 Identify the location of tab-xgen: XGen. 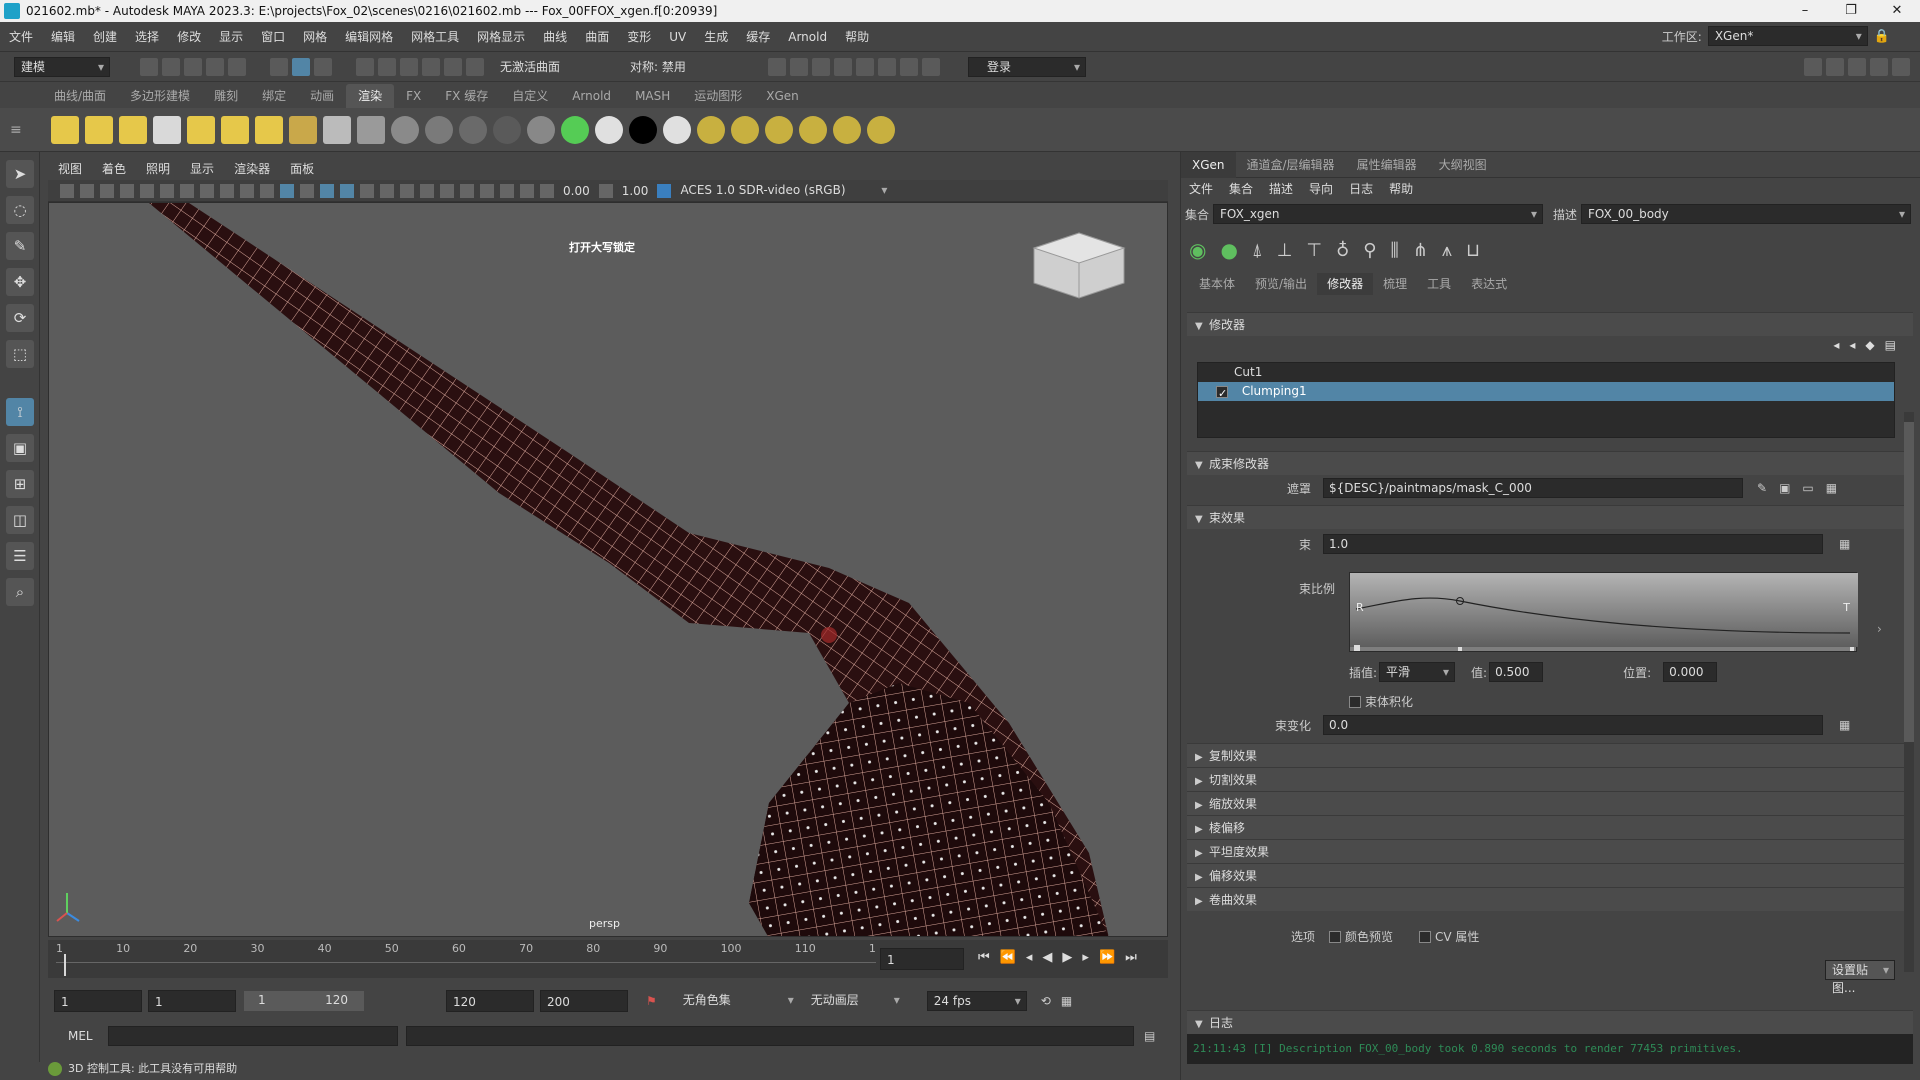
(1208, 164).